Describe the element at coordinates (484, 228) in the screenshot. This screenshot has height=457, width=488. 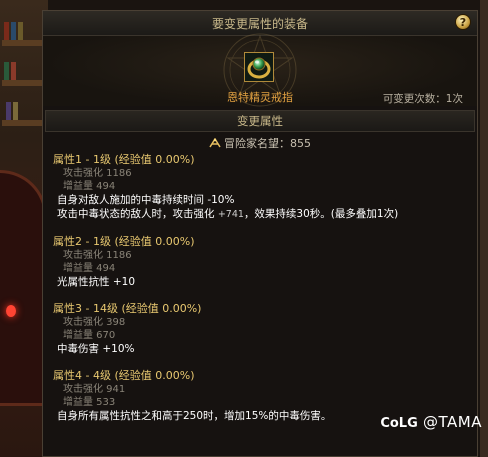
I see `background-right-edge` at that location.